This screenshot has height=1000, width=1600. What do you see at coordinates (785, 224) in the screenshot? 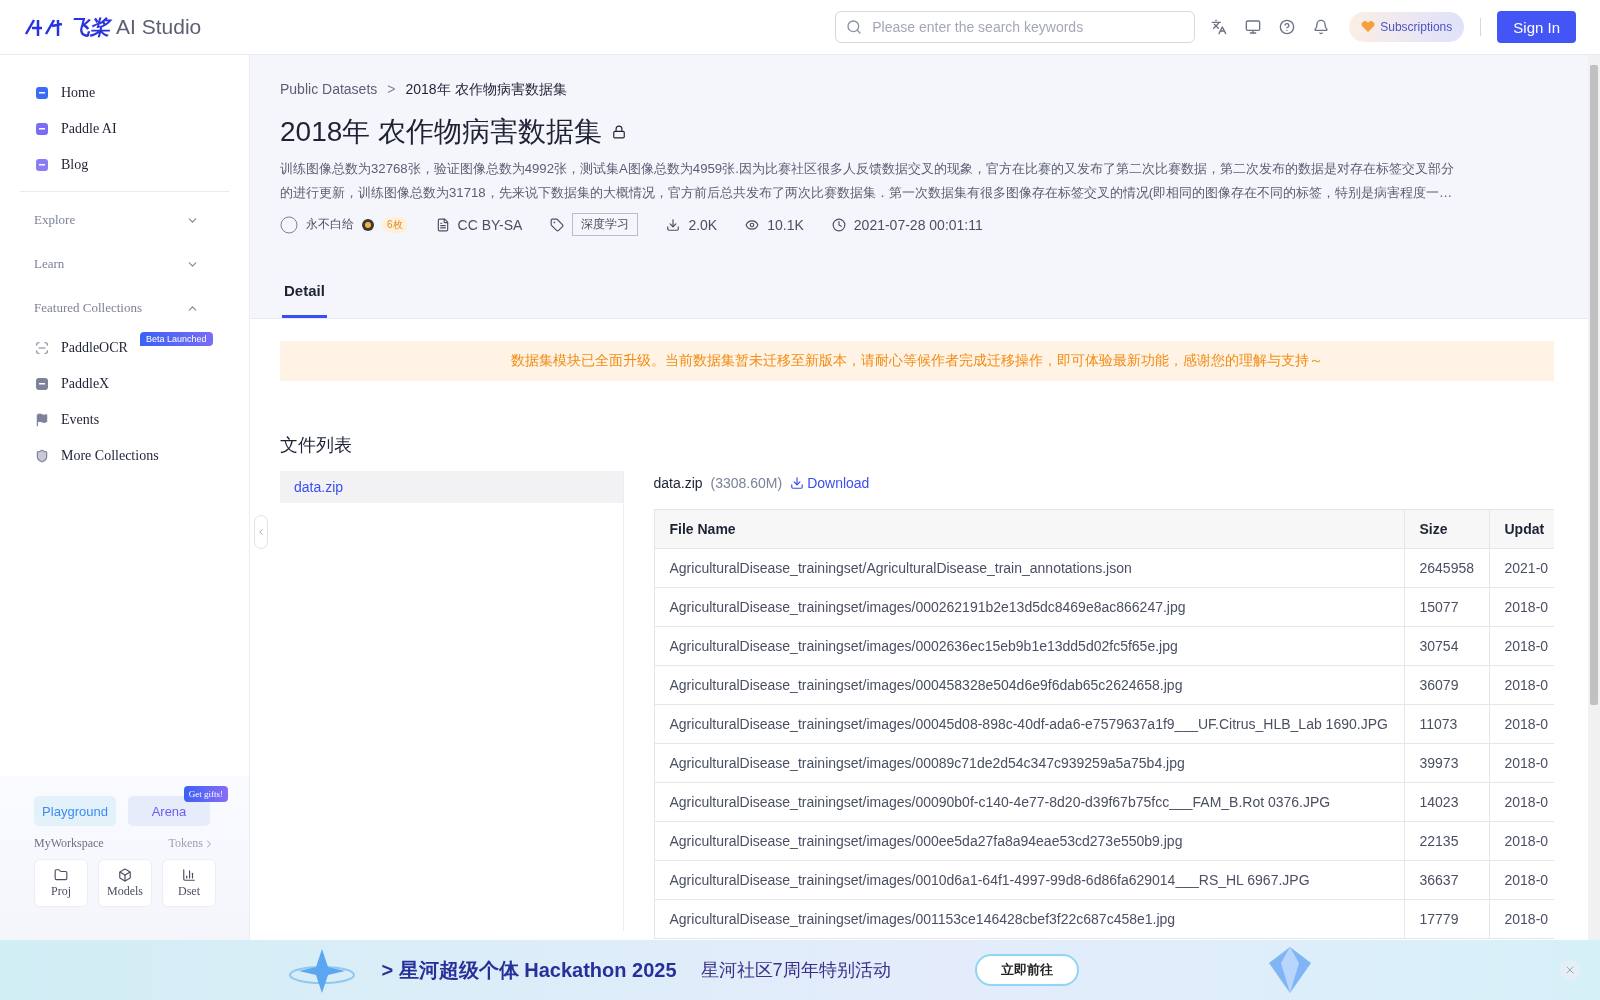
I see `view-count: 10.1K` at bounding box center [785, 224].